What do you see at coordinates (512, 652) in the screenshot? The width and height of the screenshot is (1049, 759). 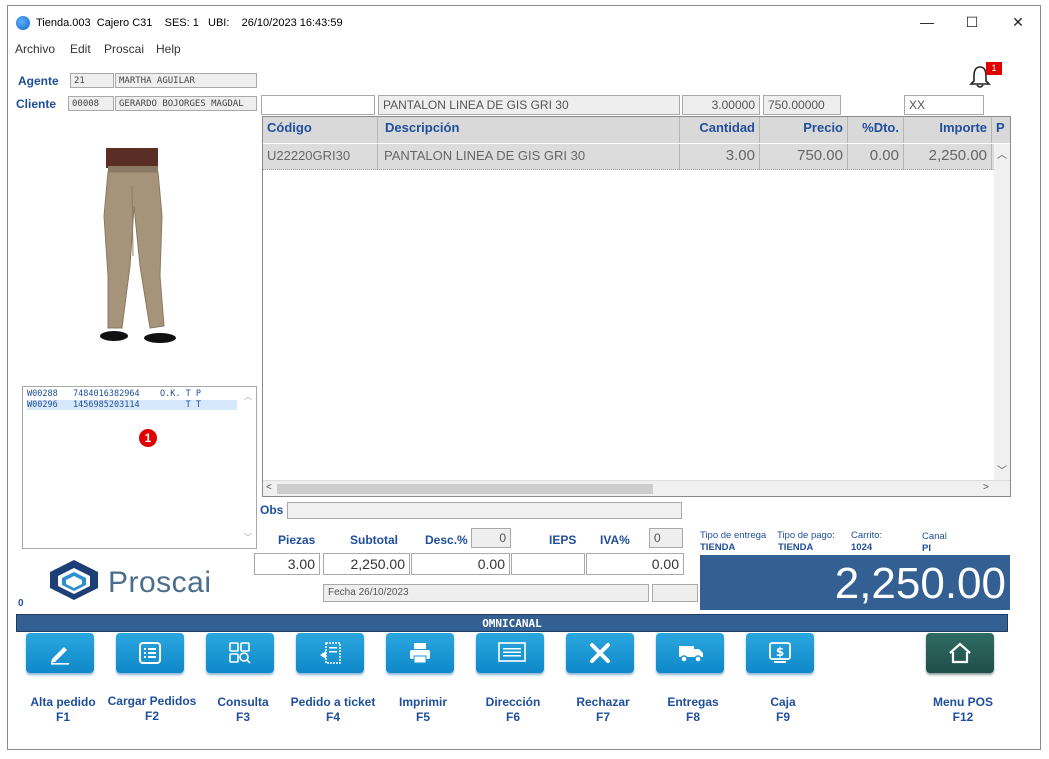 I see `address-card-icon` at bounding box center [512, 652].